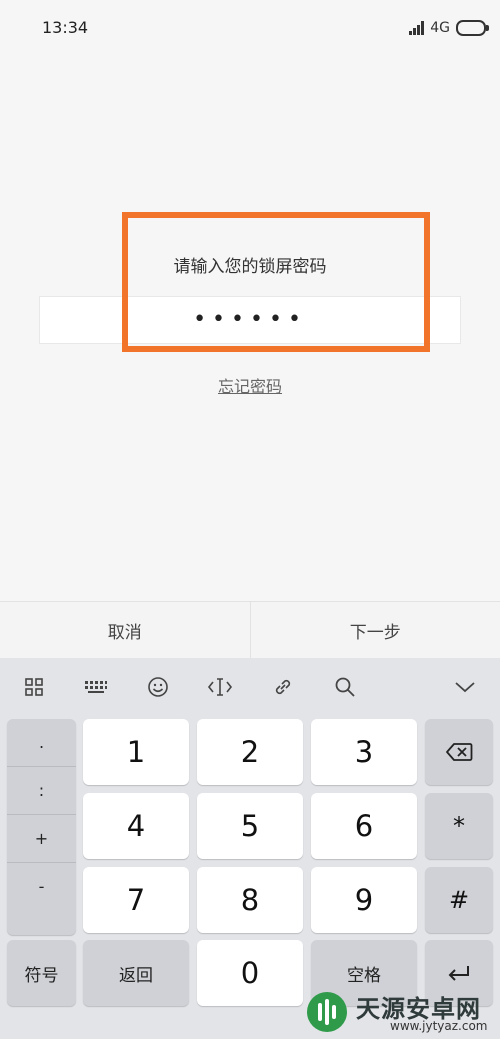  What do you see at coordinates (158, 687) in the screenshot?
I see `emoji-icon` at bounding box center [158, 687].